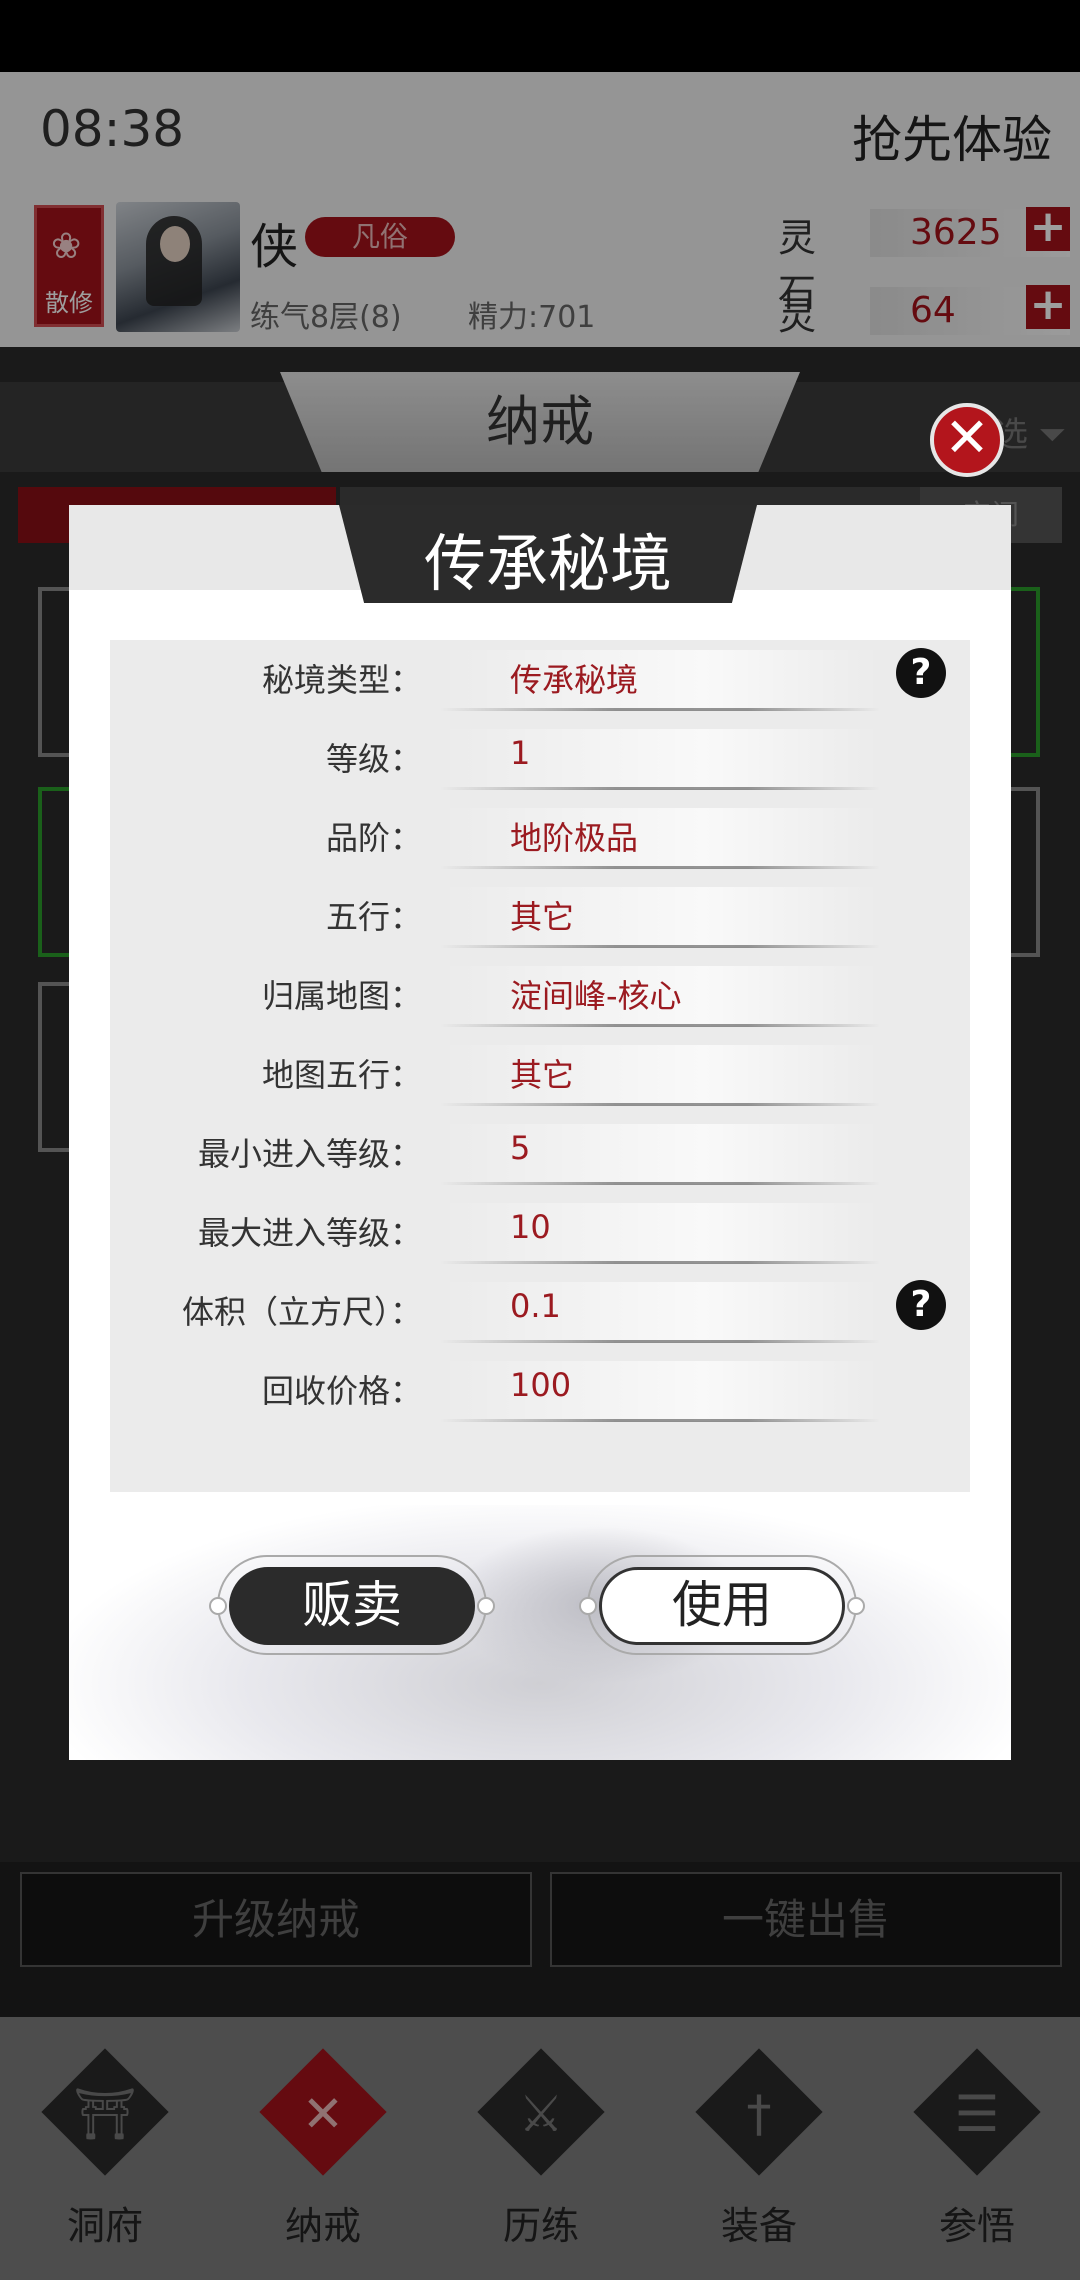 This screenshot has height=2280, width=1080. I want to click on sell-button: 贩卖, so click(352, 1606).